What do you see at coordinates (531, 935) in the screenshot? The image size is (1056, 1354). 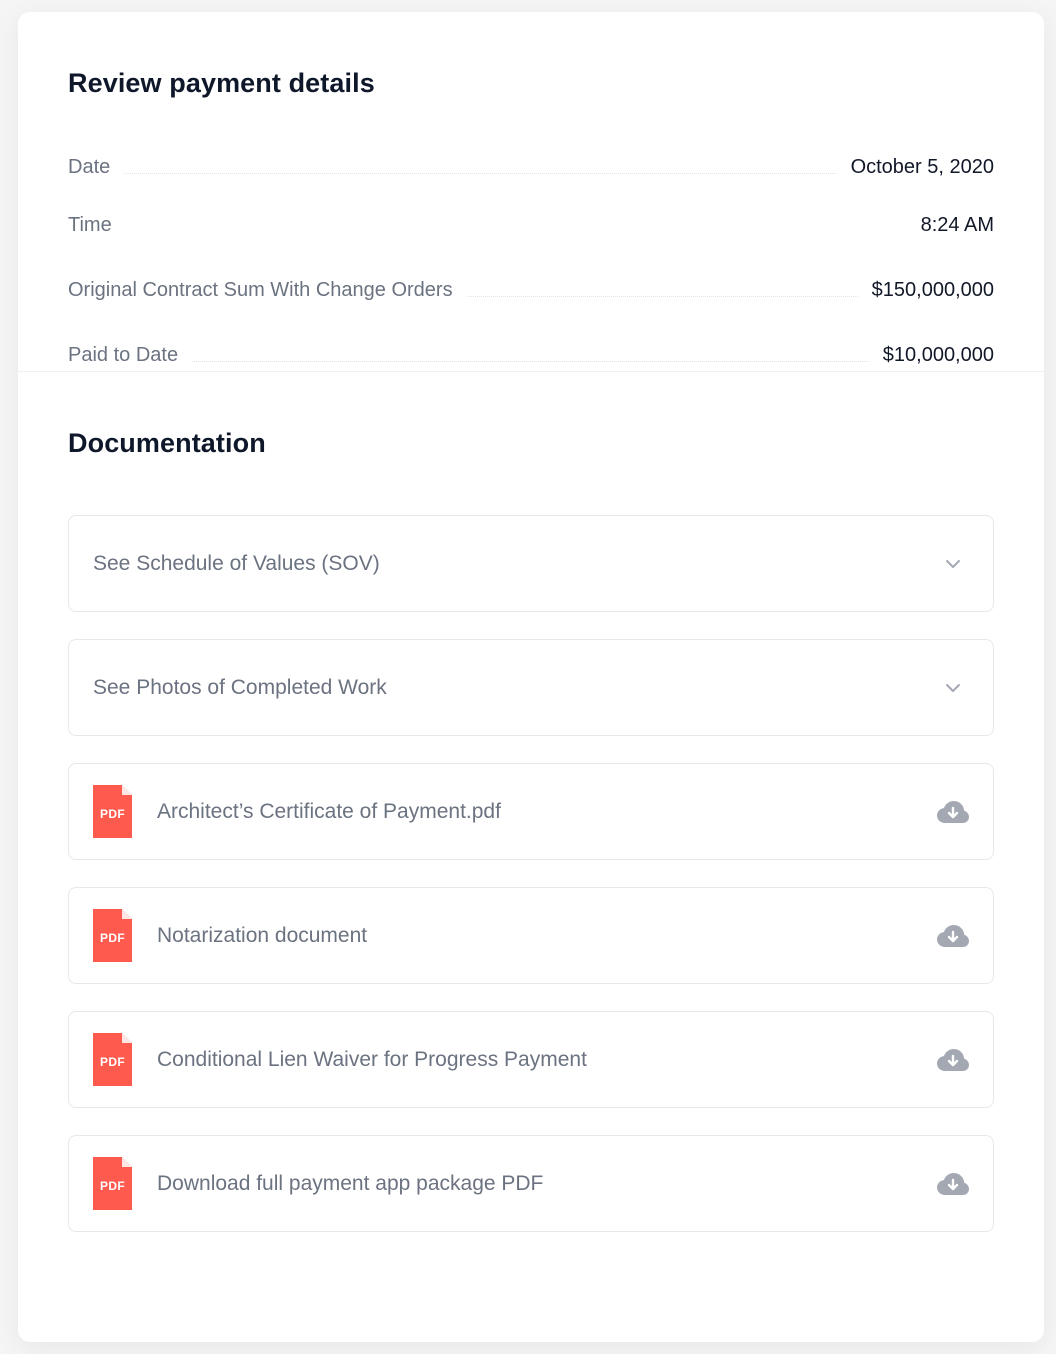 I see `file-row-notarization: PDF Notarization document` at bounding box center [531, 935].